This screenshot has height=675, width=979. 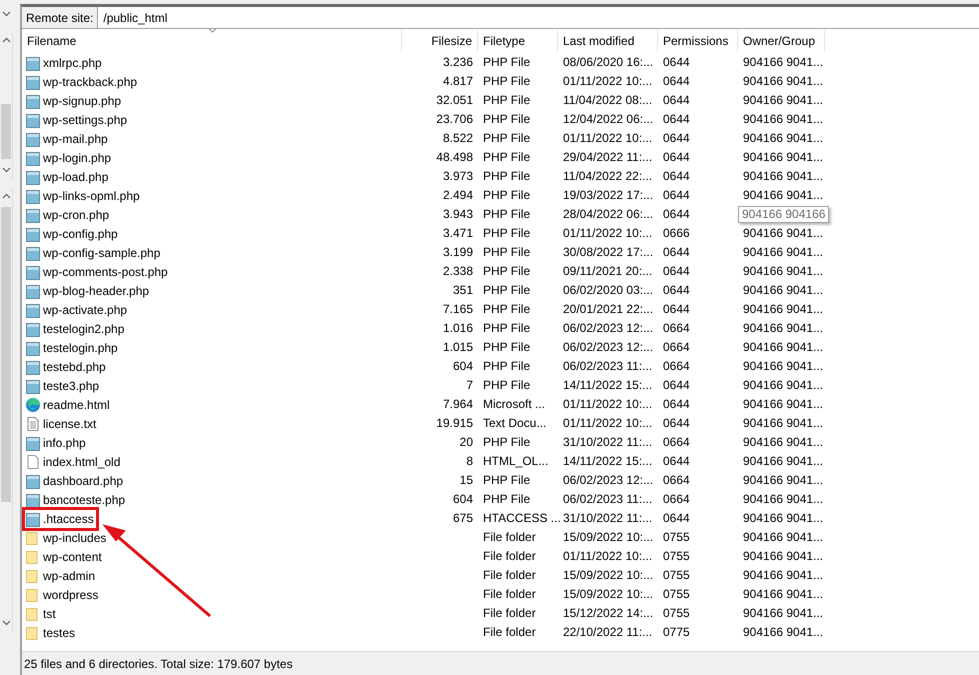 I want to click on file-name: wp-comments-post.php, so click(x=105, y=271).